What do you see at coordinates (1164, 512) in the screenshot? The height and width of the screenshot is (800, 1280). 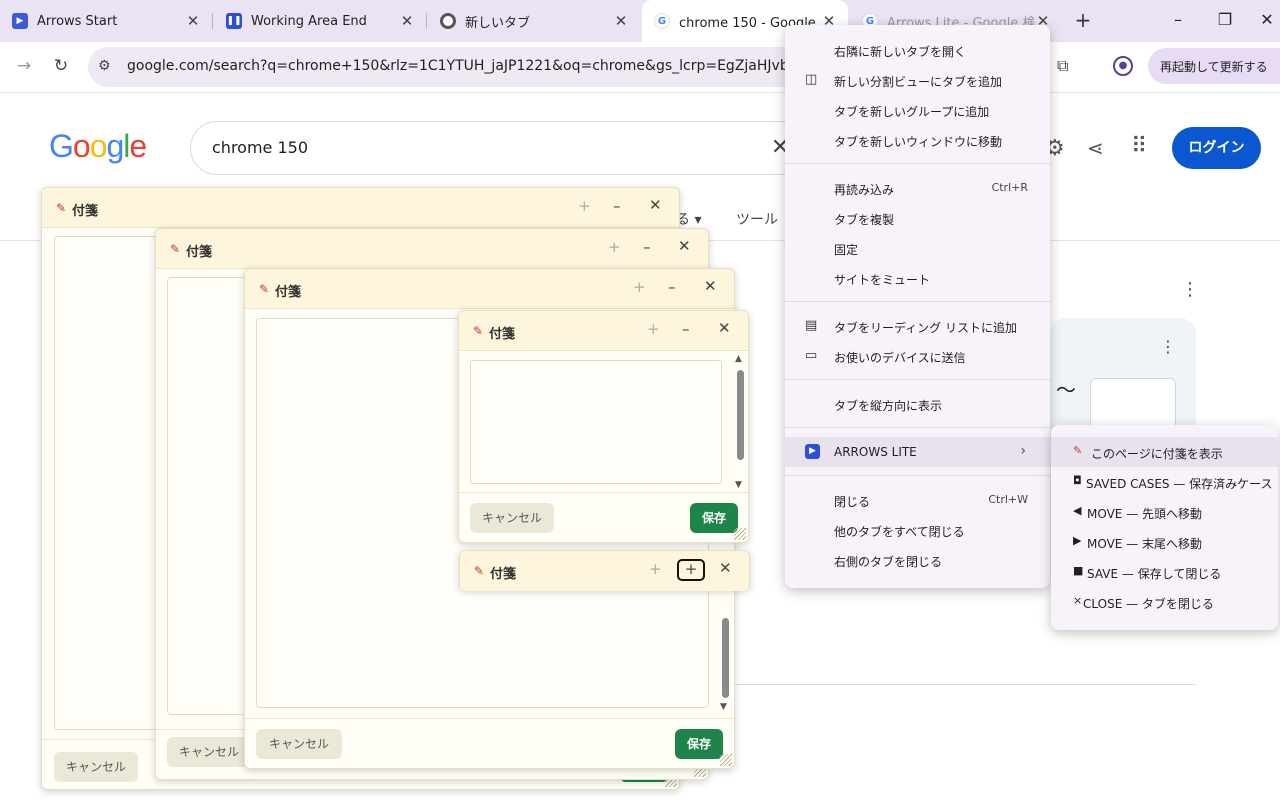 I see `submenu-item-move-first: ◀ MOVE — 先頭へ移動` at bounding box center [1164, 512].